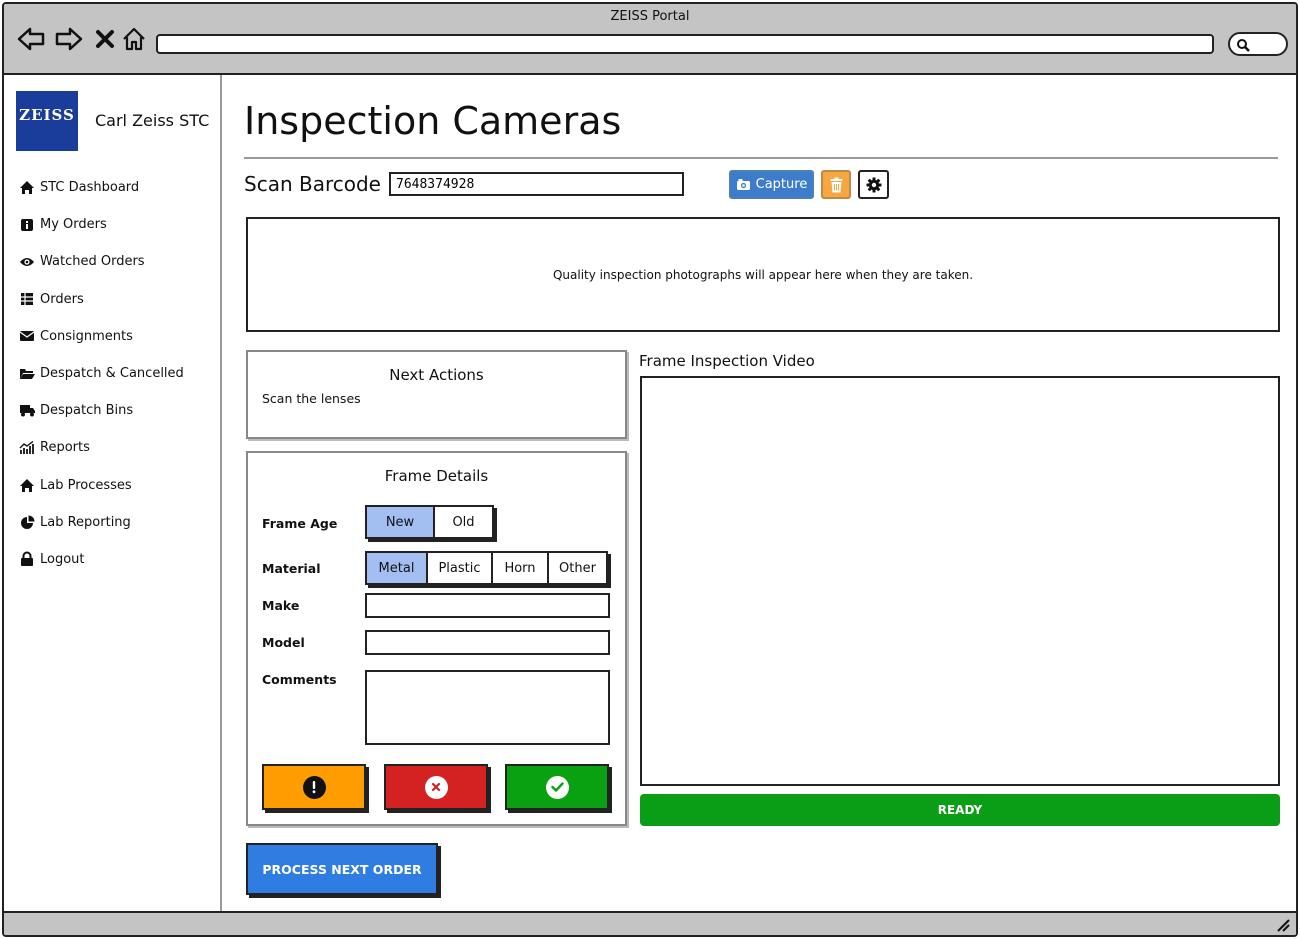  I want to click on window-title: ZEISS Portal, so click(650, 16).